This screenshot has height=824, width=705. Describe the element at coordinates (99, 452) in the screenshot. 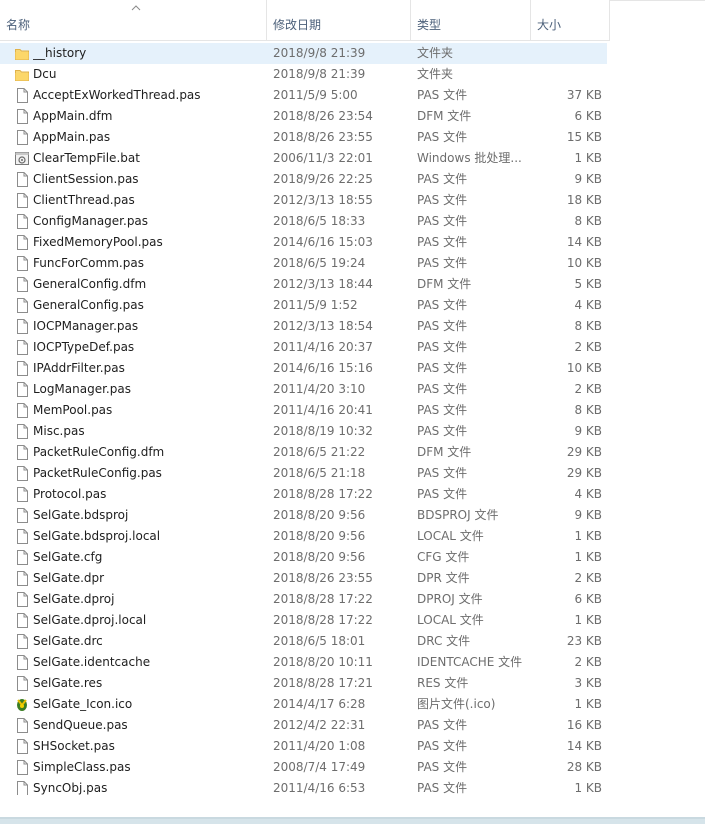

I see `file-name: PacketRuleConfig.dfm` at that location.